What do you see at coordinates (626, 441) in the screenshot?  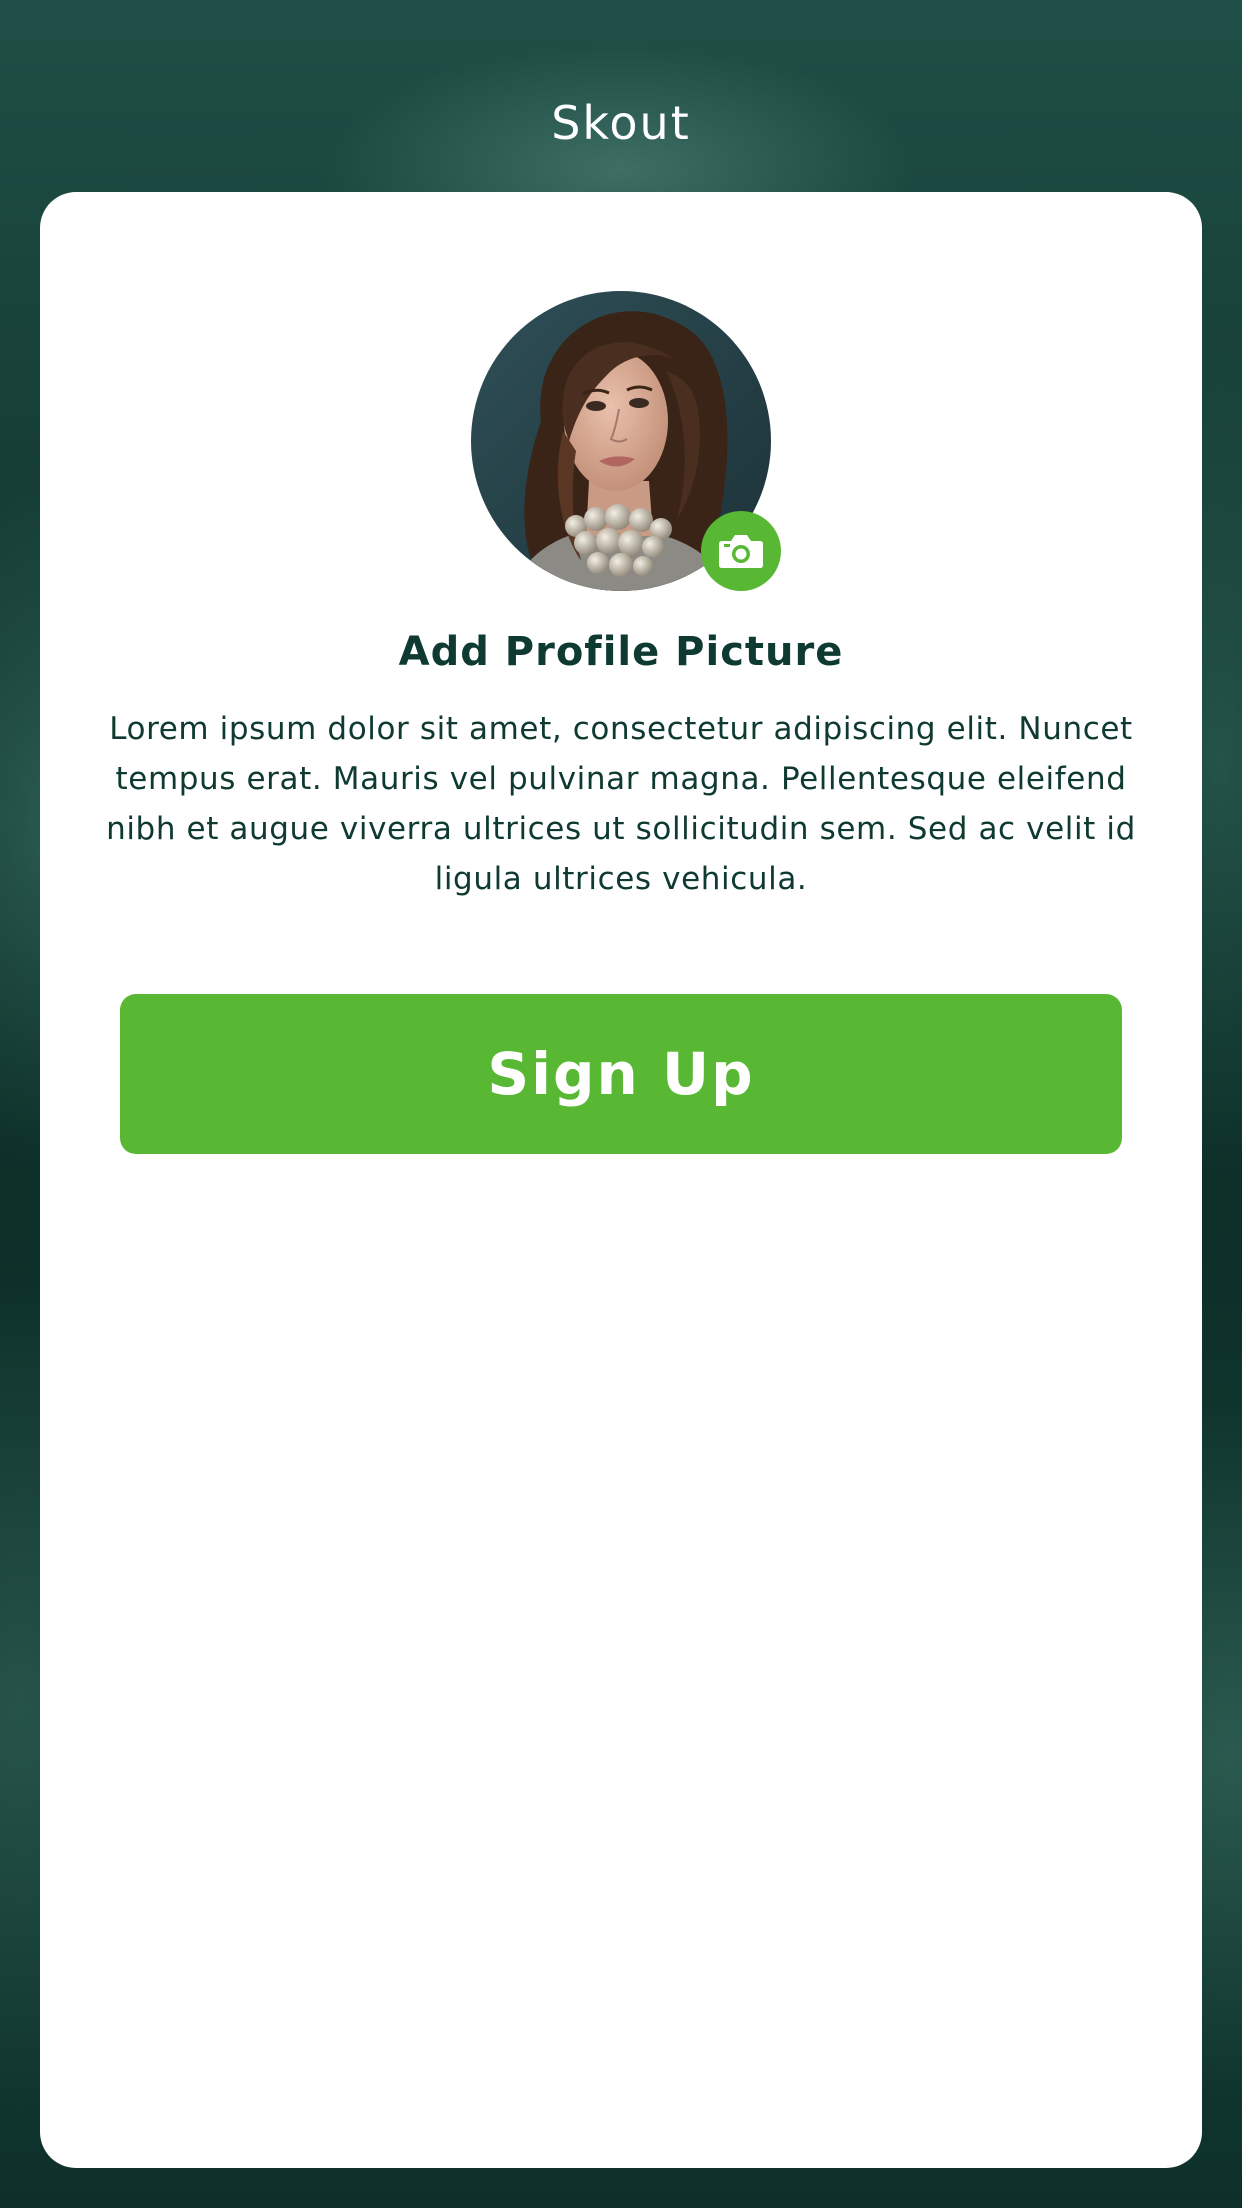 I see `avatar-container` at bounding box center [626, 441].